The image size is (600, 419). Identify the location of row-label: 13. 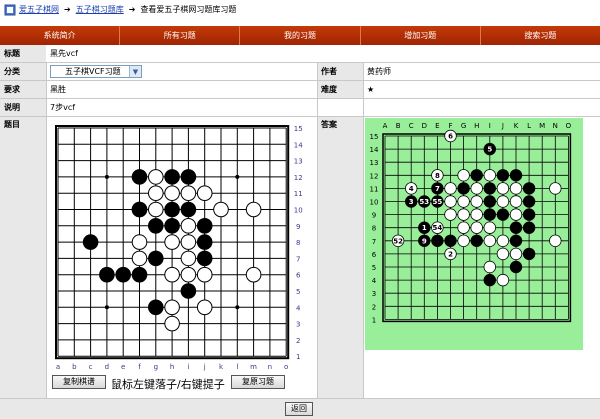
(374, 163).